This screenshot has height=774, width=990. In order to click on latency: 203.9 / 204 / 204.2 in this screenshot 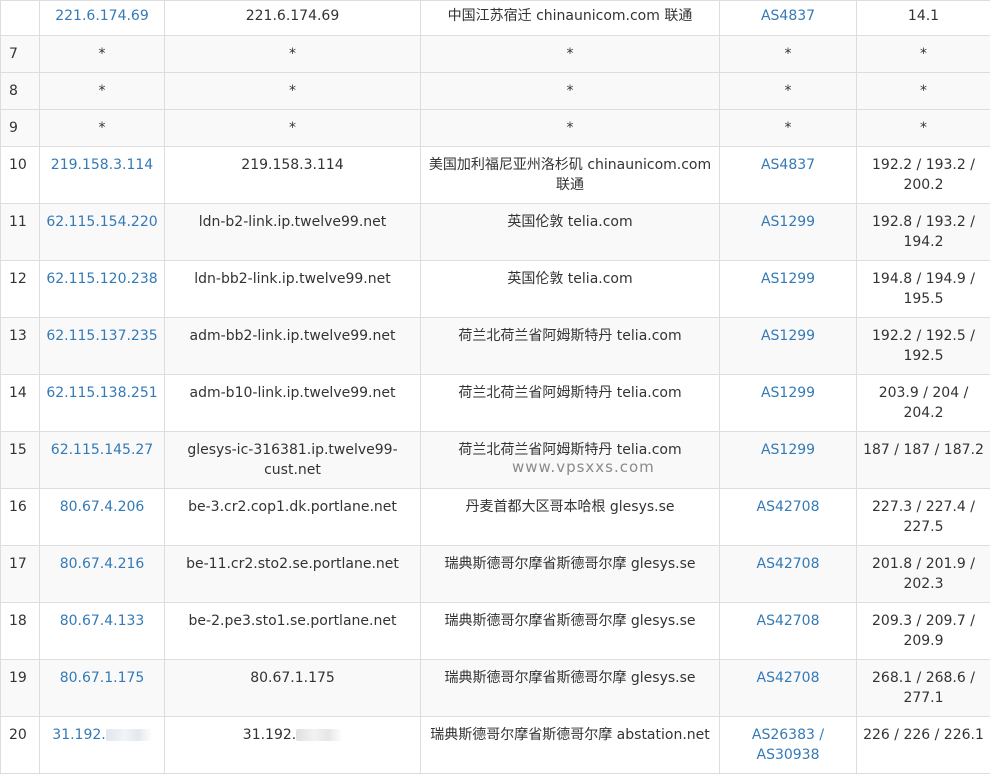, I will do `click(923, 403)`.